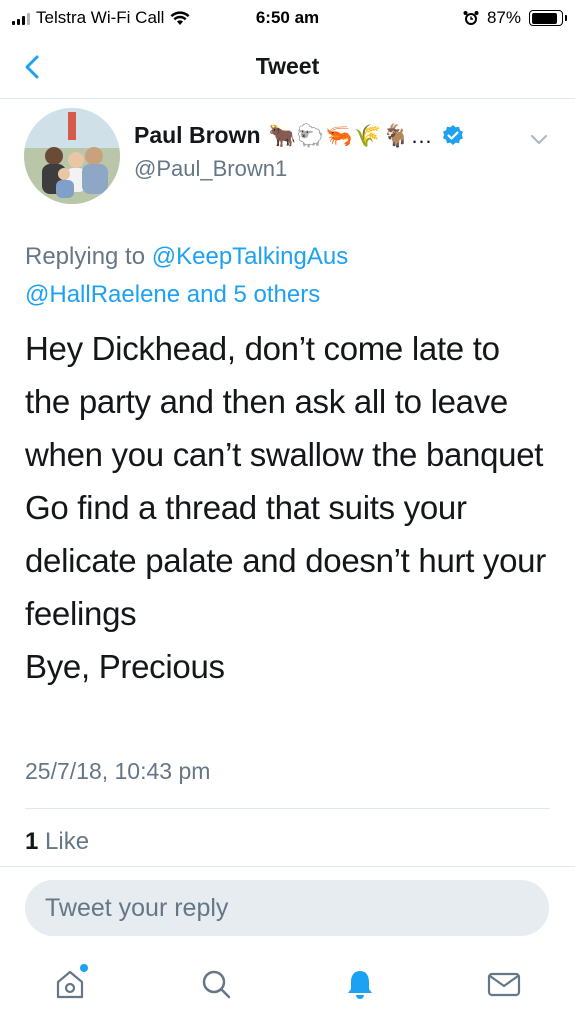 The image size is (575, 1024). What do you see at coordinates (453, 134) in the screenshot?
I see `verified-badge-icon` at bounding box center [453, 134].